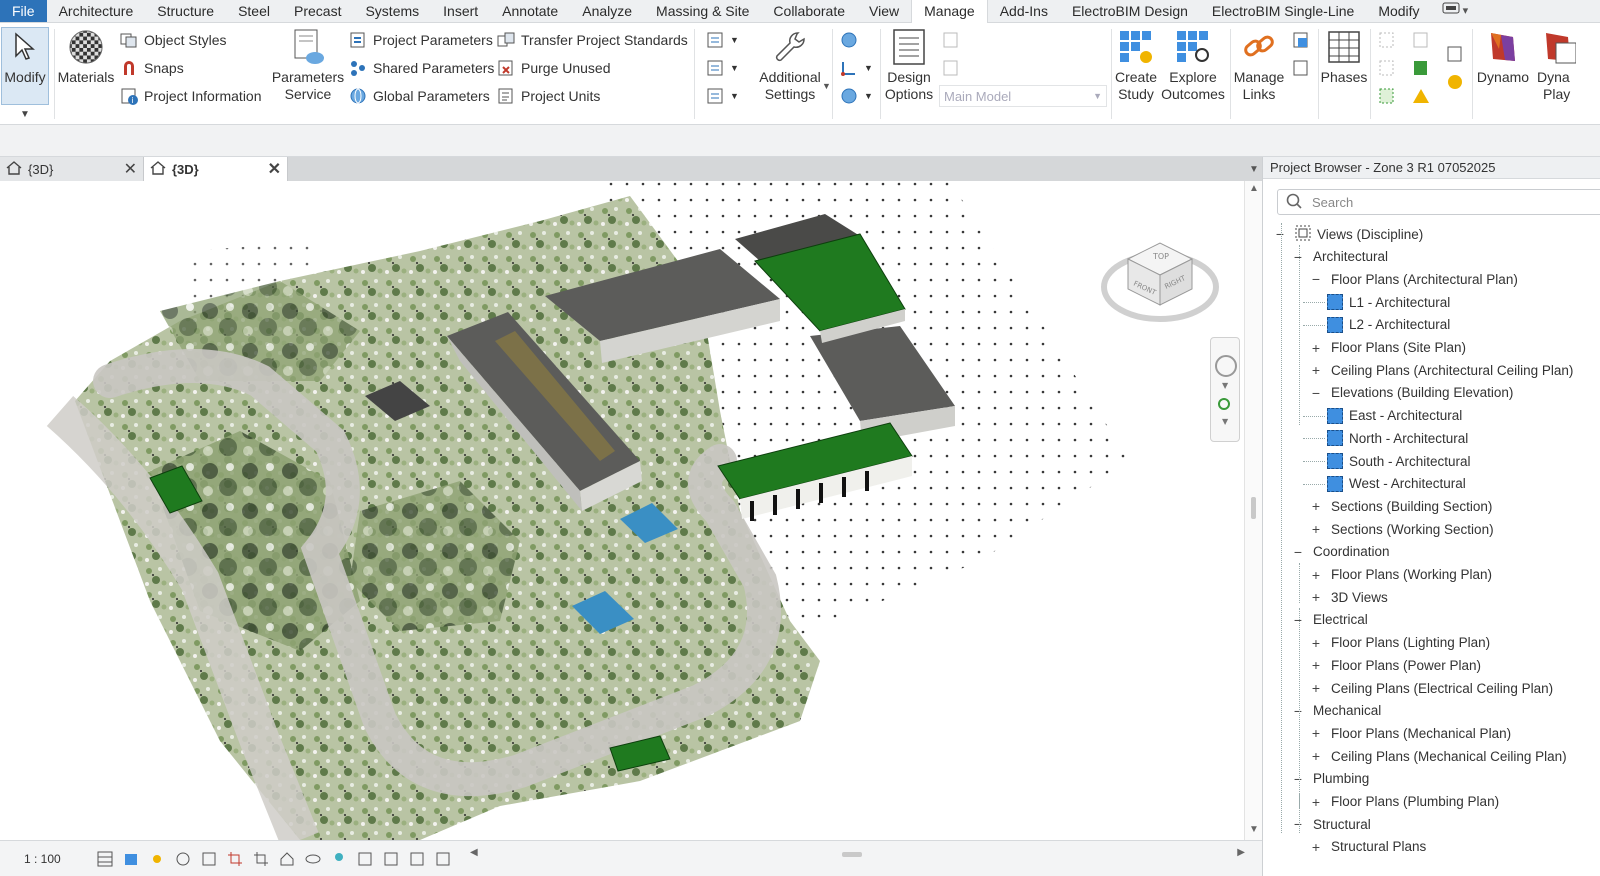 The image size is (1600, 876). I want to click on shared-parameters-button: Shared Parameters, so click(421, 68).